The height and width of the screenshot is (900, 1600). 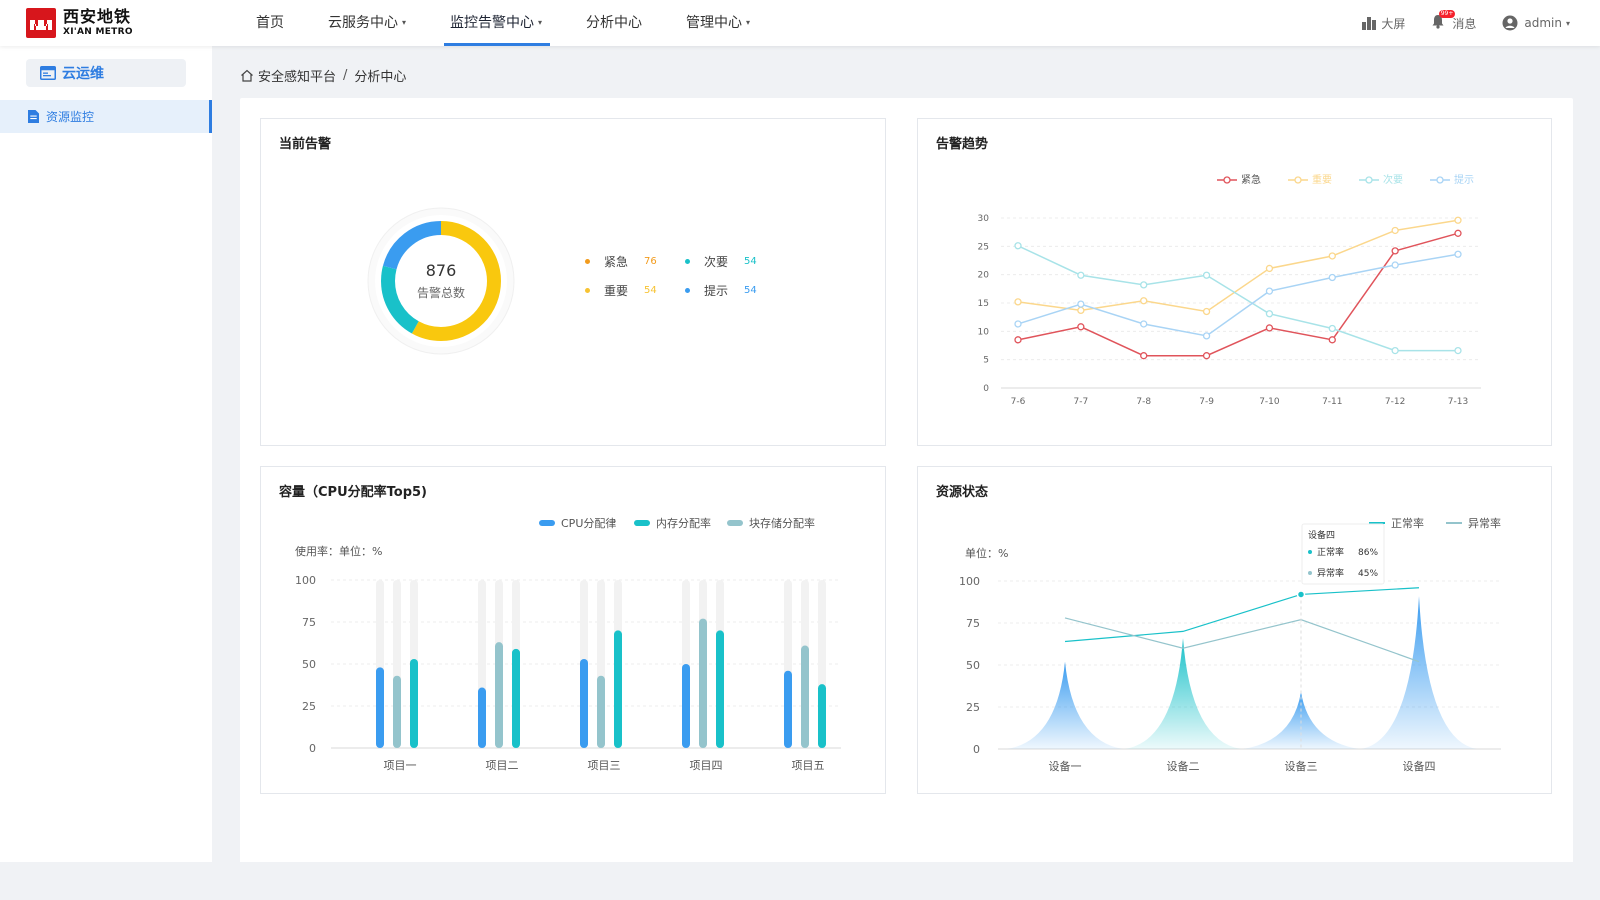 I want to click on nav-item: 分析中心, so click(x=614, y=23).